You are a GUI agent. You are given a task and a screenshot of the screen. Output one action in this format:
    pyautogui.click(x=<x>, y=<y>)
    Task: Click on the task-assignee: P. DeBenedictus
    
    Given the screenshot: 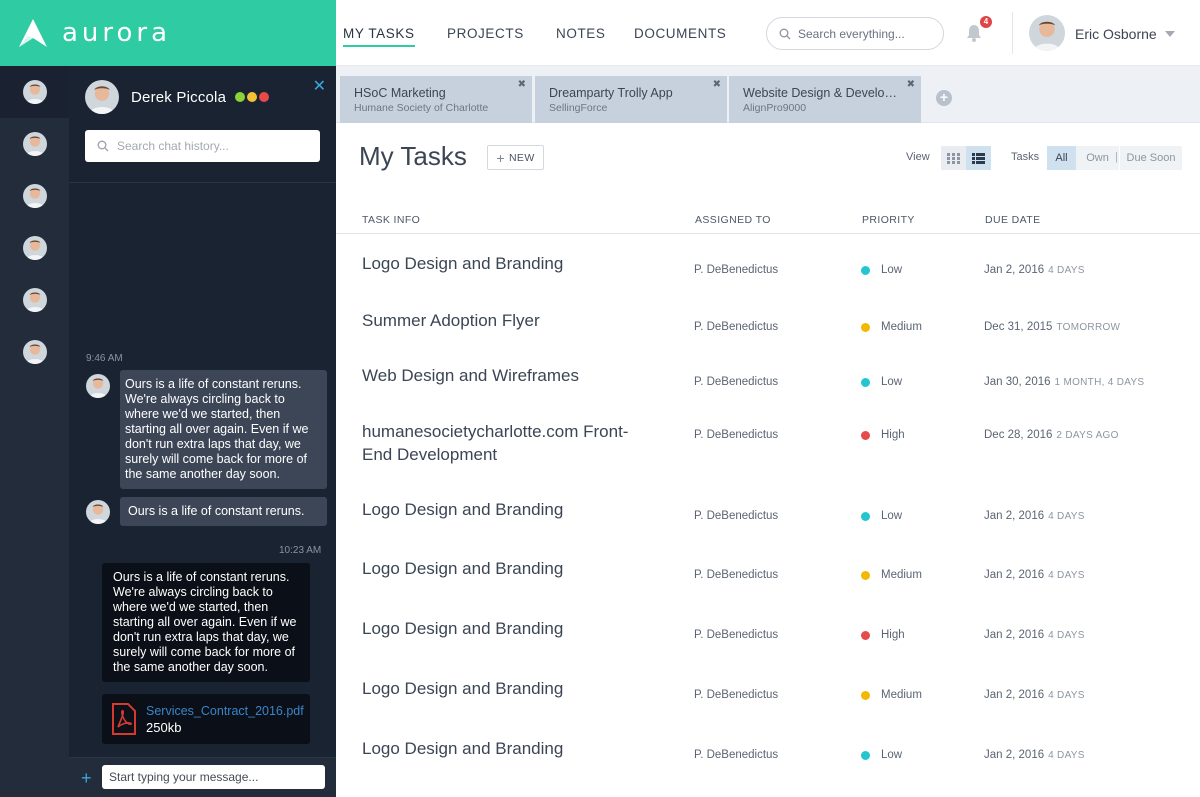 What is the action you would take?
    pyautogui.click(x=736, y=516)
    